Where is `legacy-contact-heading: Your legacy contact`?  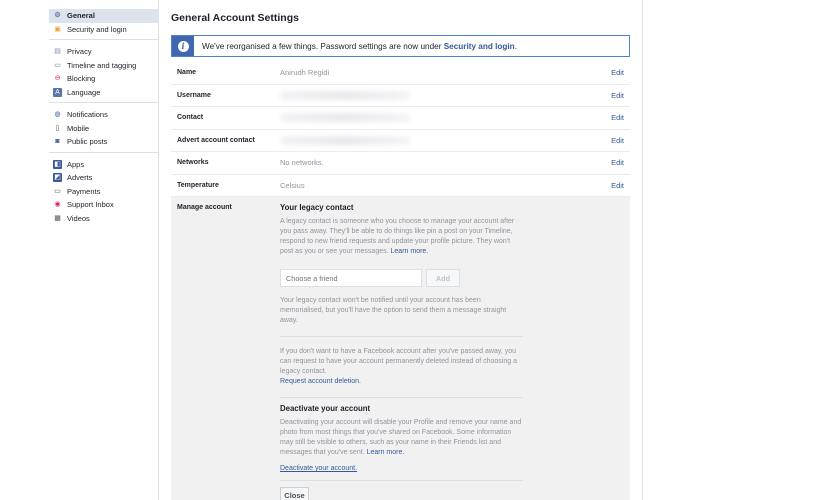 legacy-contact-heading: Your legacy contact is located at coordinates (317, 207).